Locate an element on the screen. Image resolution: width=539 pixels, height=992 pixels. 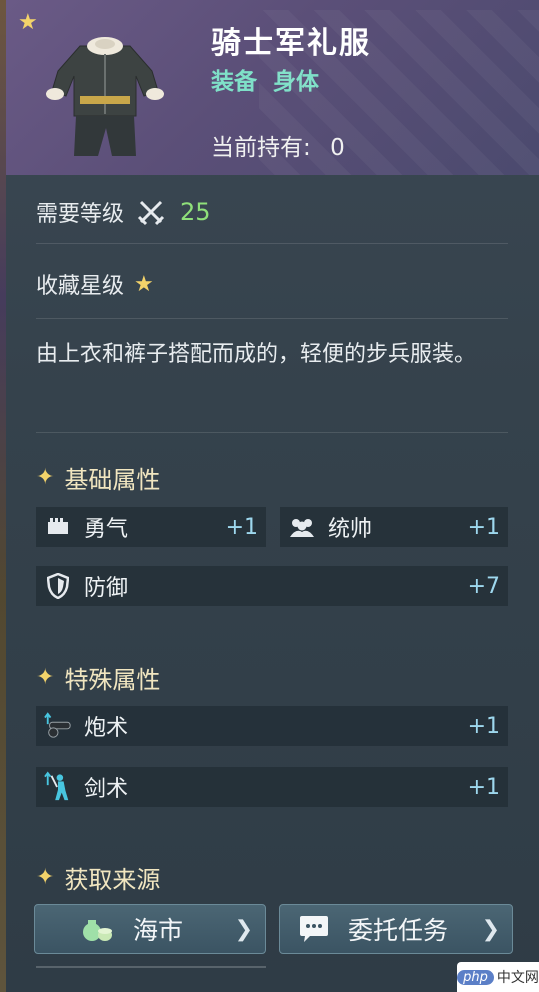
attr-name: 剑术 is located at coordinates (106, 789).